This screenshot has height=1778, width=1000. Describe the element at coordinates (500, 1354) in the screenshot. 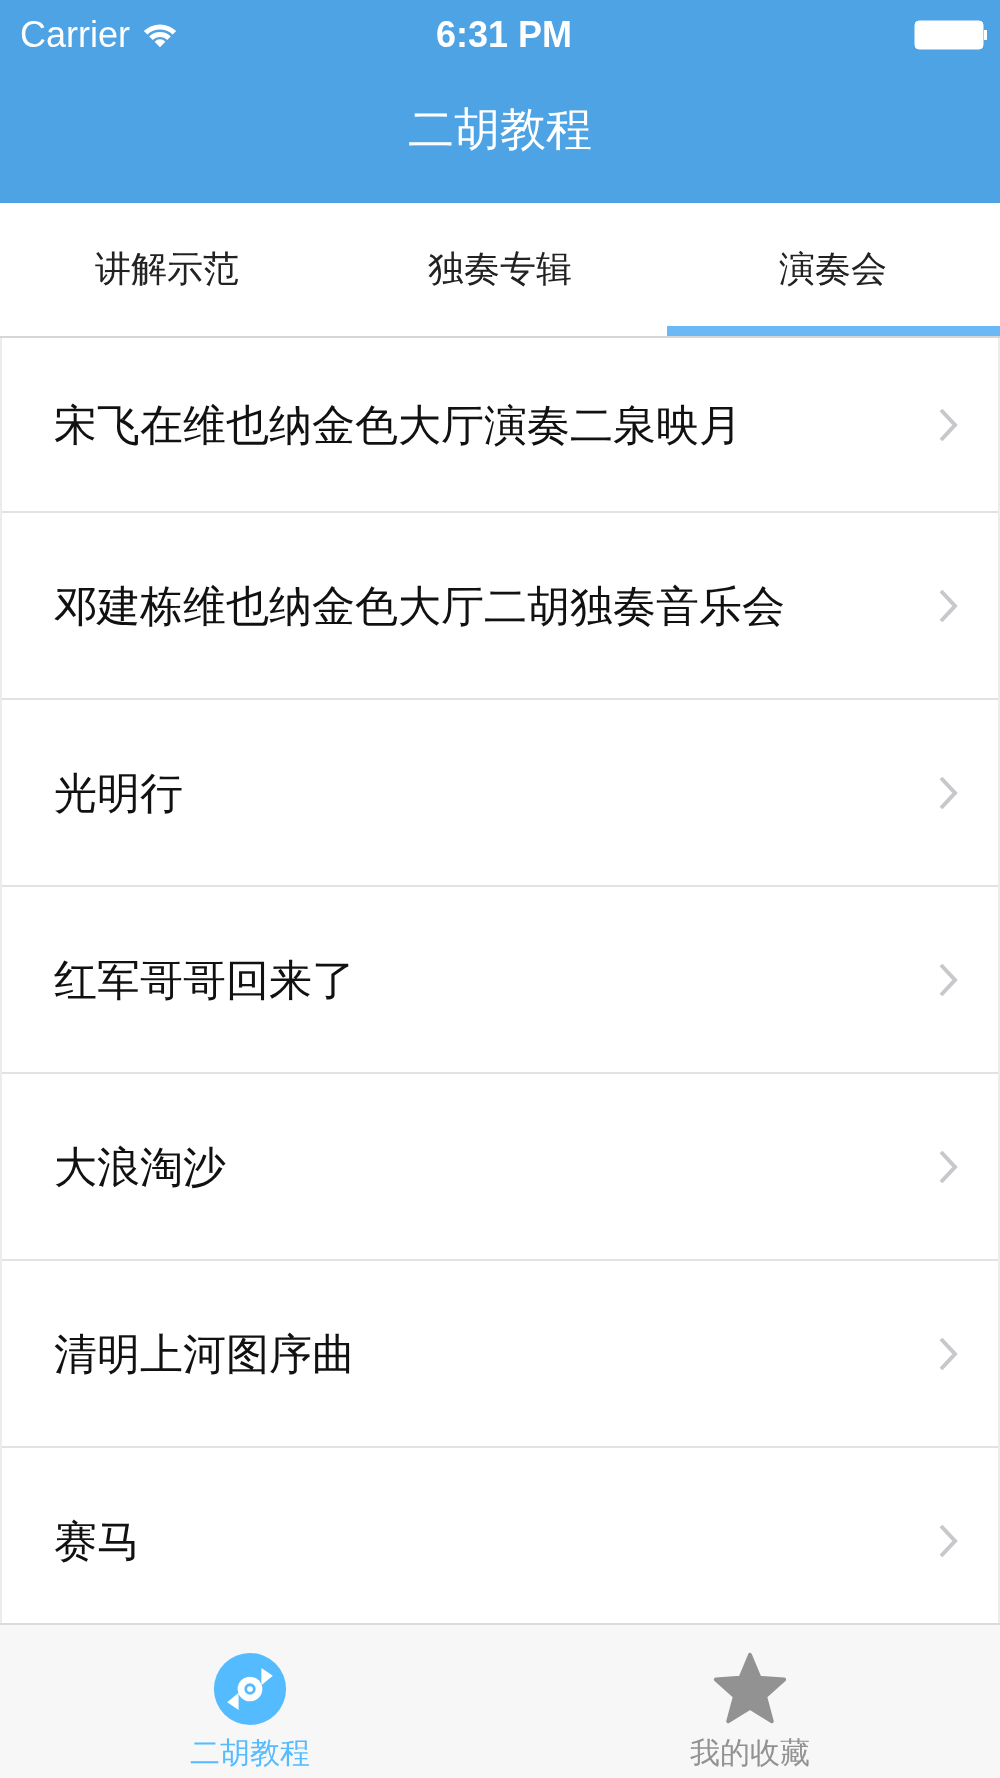

I see `list-row: 清明上河图序曲` at that location.